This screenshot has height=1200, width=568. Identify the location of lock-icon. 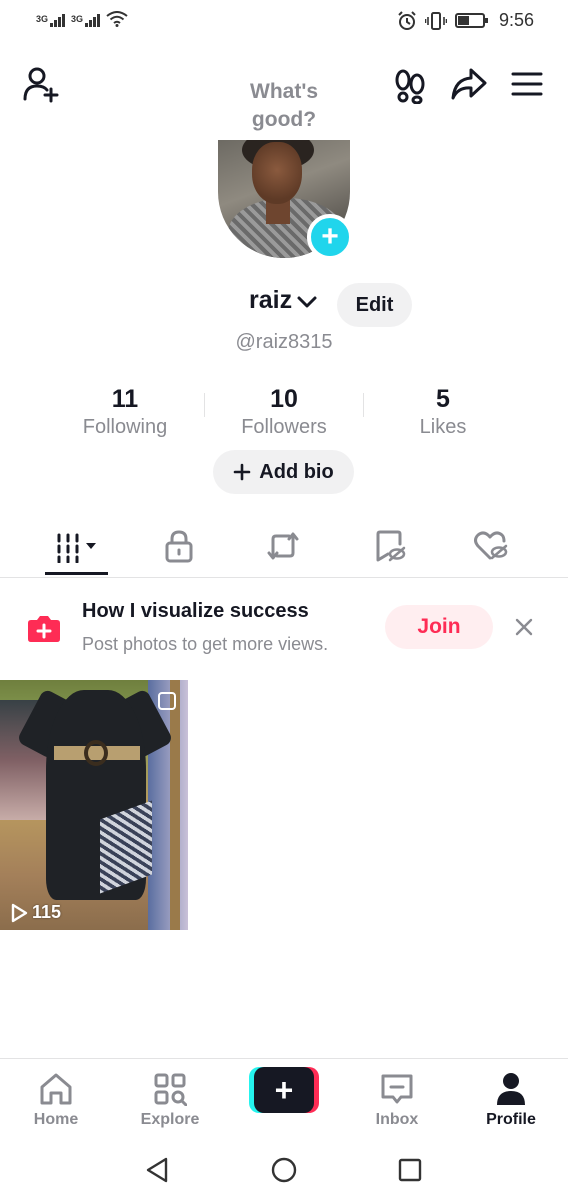
(179, 546).